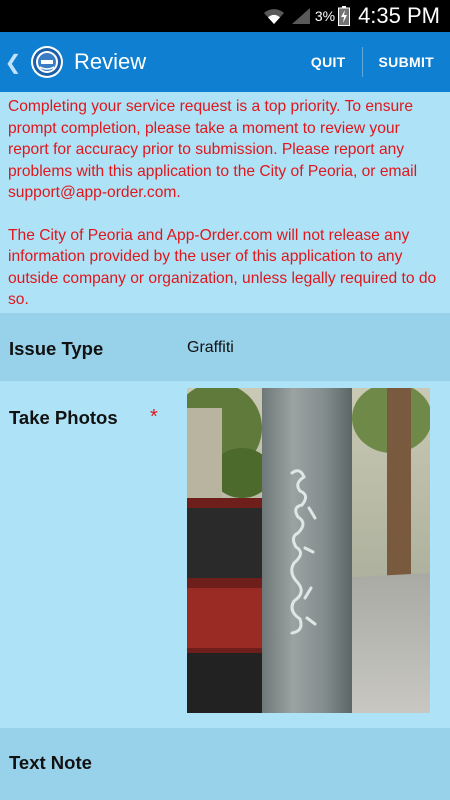  What do you see at coordinates (225, 764) in the screenshot?
I see `text-note-row: Text Note` at bounding box center [225, 764].